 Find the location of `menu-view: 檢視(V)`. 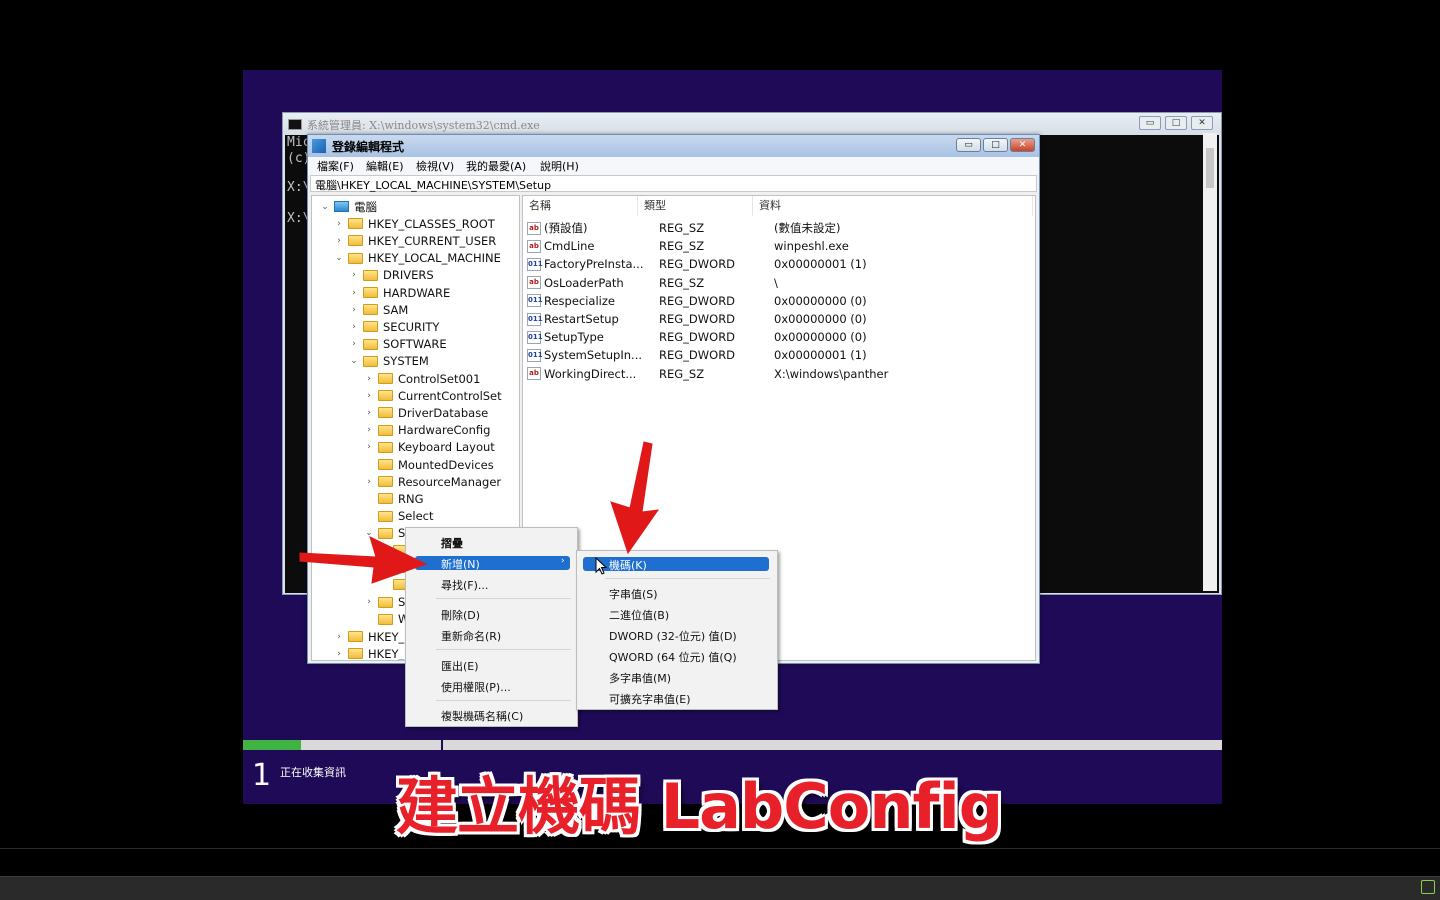

menu-view: 檢視(V) is located at coordinates (435, 166).